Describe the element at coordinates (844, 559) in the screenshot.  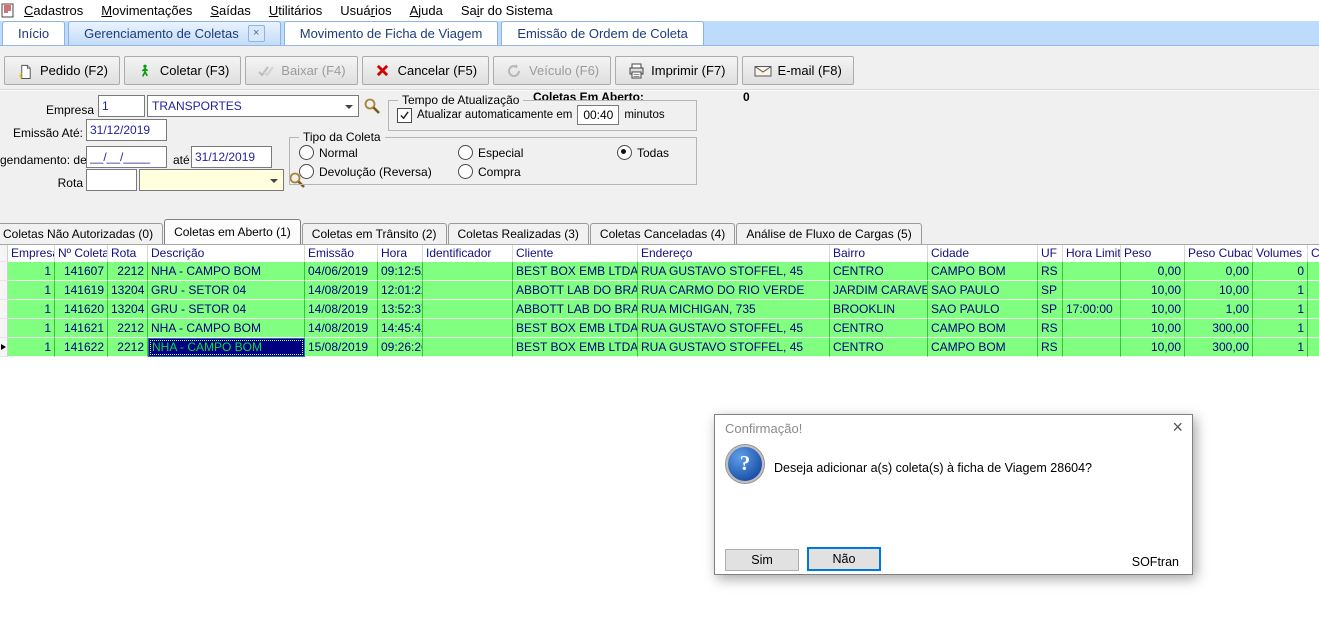
I see `nao-button: Não` at that location.